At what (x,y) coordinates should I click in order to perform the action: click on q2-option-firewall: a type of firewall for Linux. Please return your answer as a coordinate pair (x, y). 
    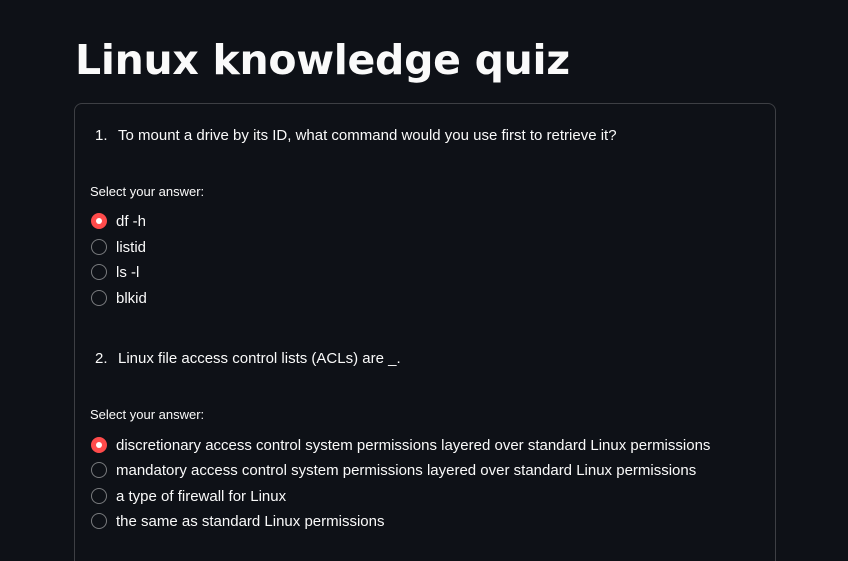
    Looking at the image, I should click on (188, 496).